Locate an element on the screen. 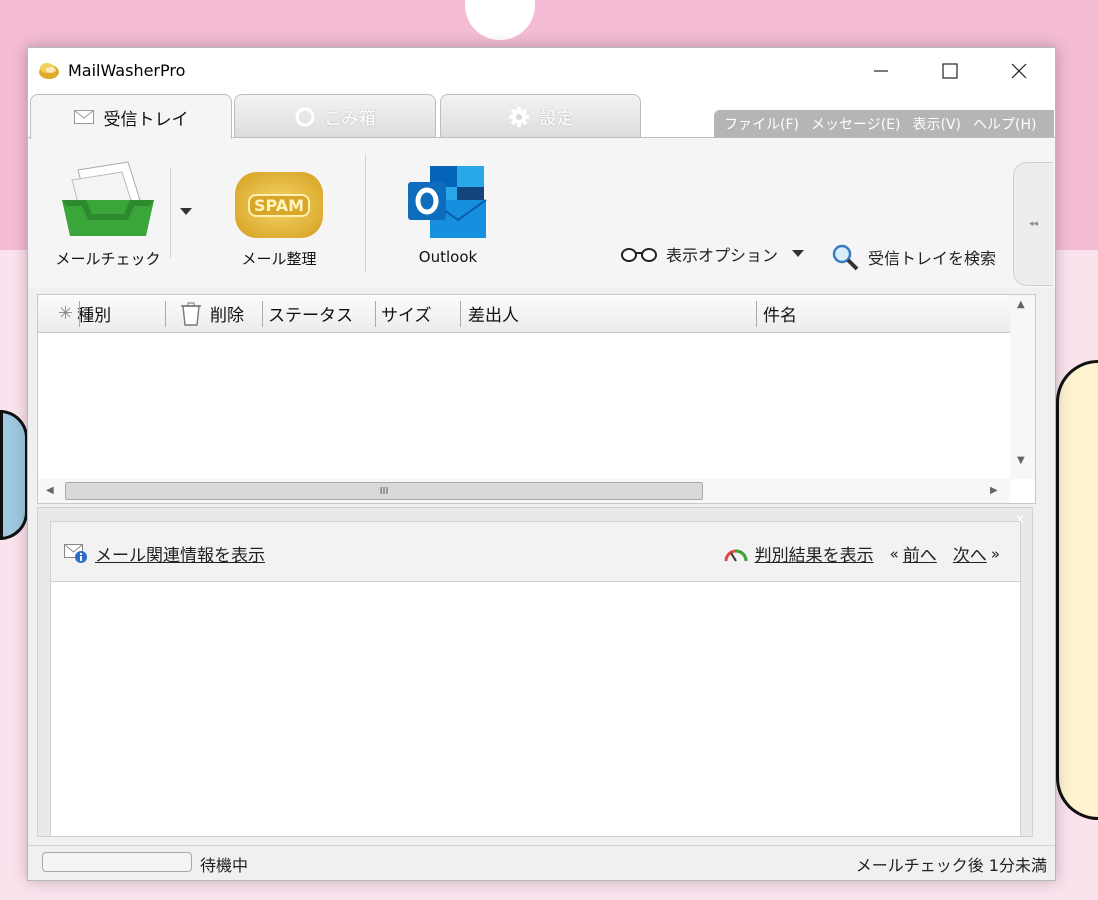 This screenshot has width=1098, height=900. last-check-text: メールチェック後 1分未満 is located at coordinates (951, 865).